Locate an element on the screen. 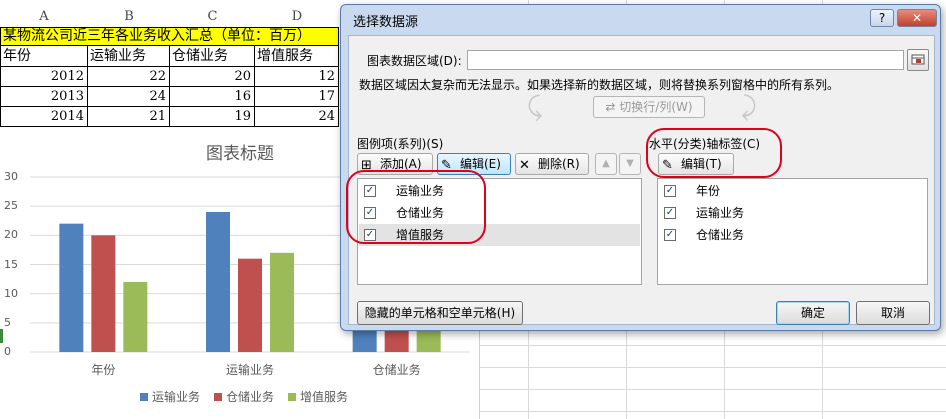 The width and height of the screenshot is (946, 419). close-button: ✕ is located at coordinates (917, 18).